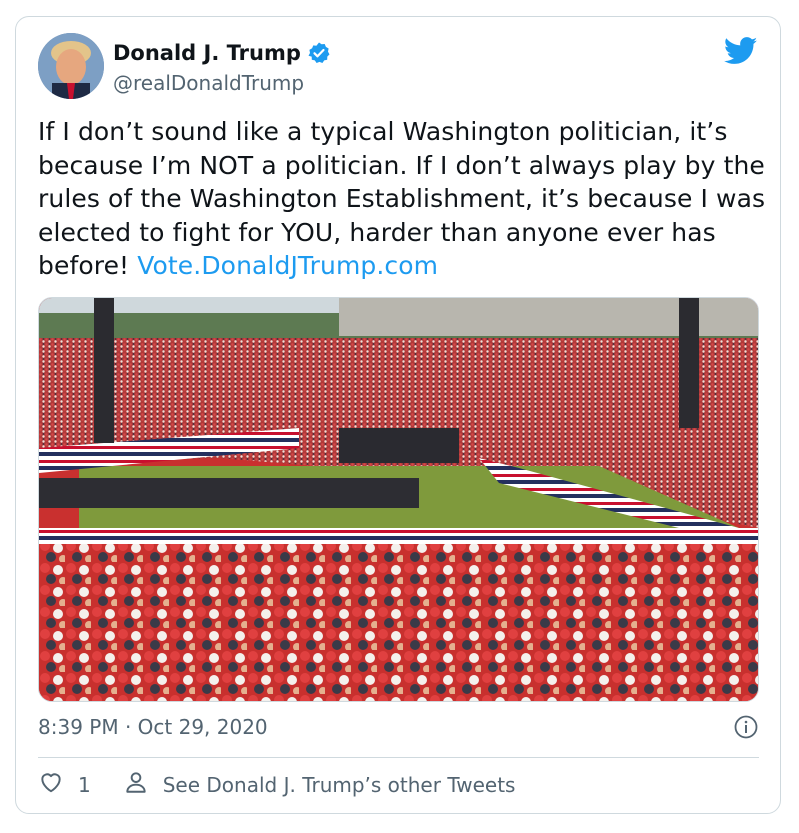 Image resolution: width=799 pixels, height=833 pixels. Describe the element at coordinates (136, 784) in the screenshot. I see `person-icon` at that location.